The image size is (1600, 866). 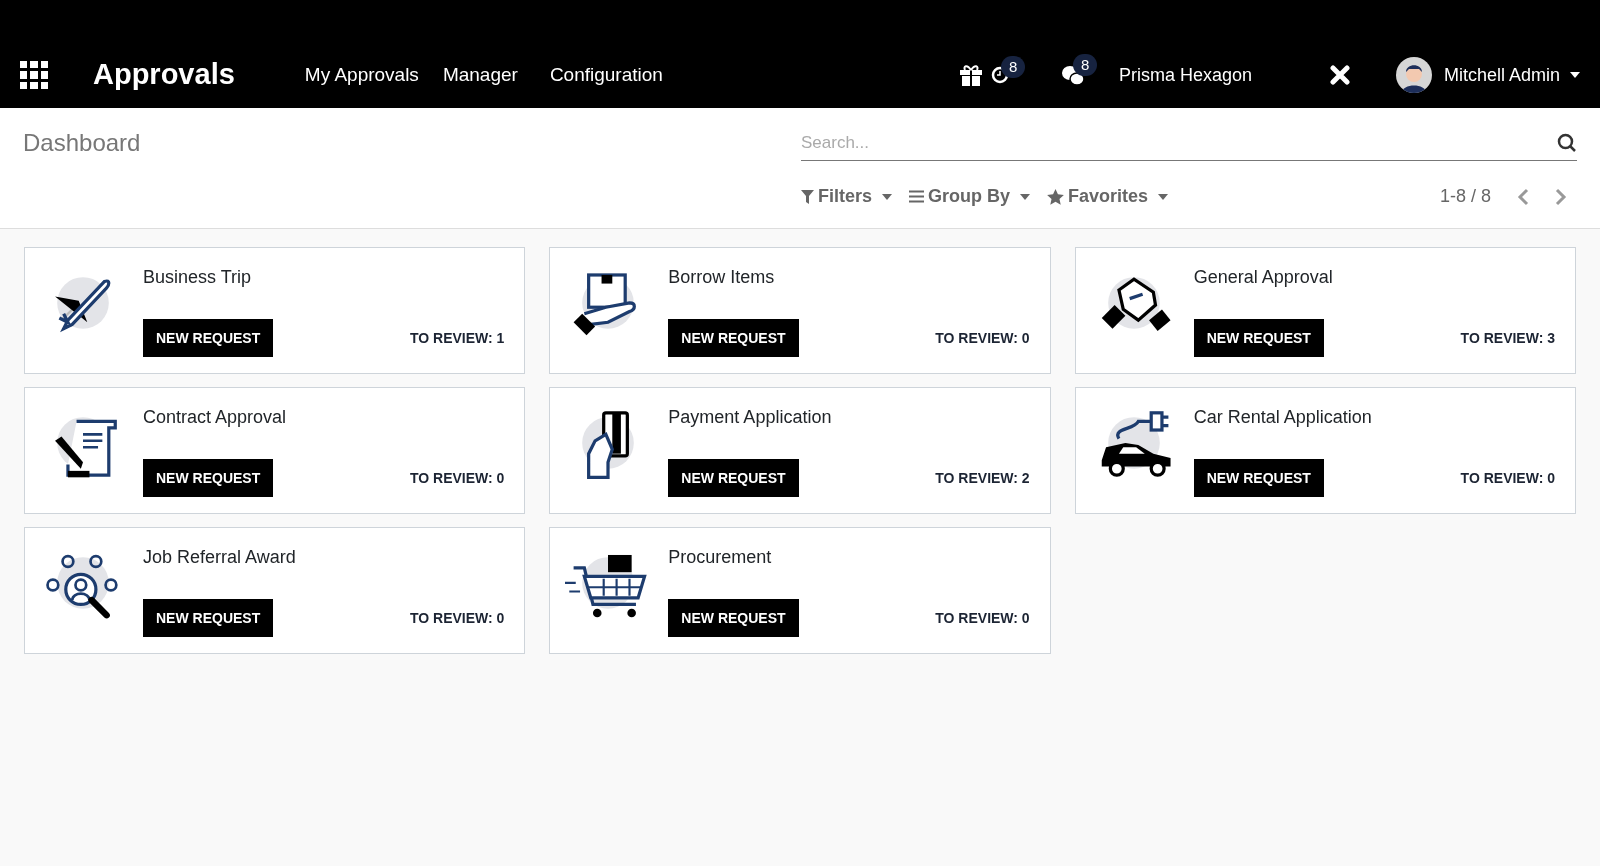 What do you see at coordinates (750, 417) in the screenshot?
I see `card-title: Payment Application` at bounding box center [750, 417].